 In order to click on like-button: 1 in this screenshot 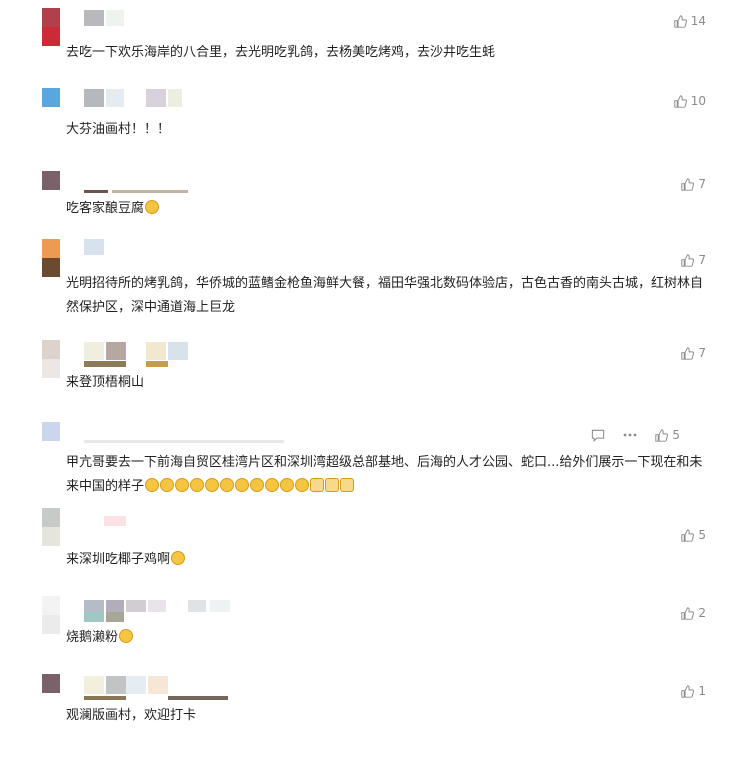, I will do `click(693, 691)`.